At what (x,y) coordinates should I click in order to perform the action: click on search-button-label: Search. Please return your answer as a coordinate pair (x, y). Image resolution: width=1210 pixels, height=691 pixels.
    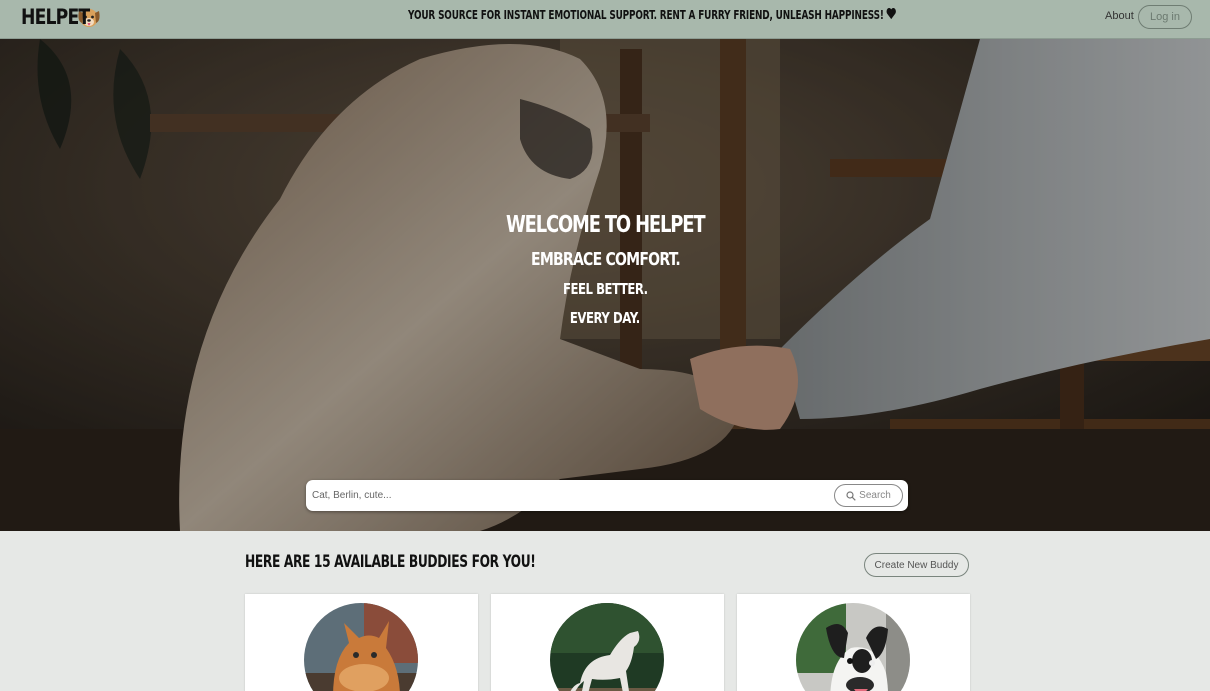
    Looking at the image, I should click on (875, 495).